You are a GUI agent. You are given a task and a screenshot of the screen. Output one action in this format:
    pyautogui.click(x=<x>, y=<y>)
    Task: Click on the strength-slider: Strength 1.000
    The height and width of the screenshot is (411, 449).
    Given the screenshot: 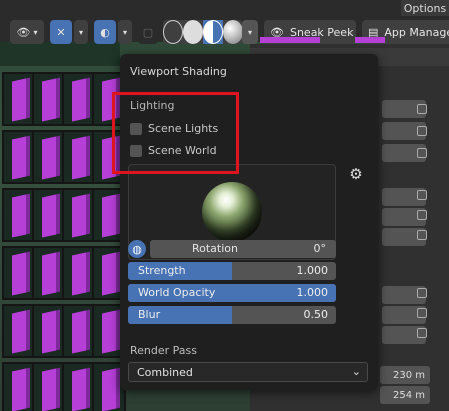 What is the action you would take?
    pyautogui.click(x=232, y=271)
    